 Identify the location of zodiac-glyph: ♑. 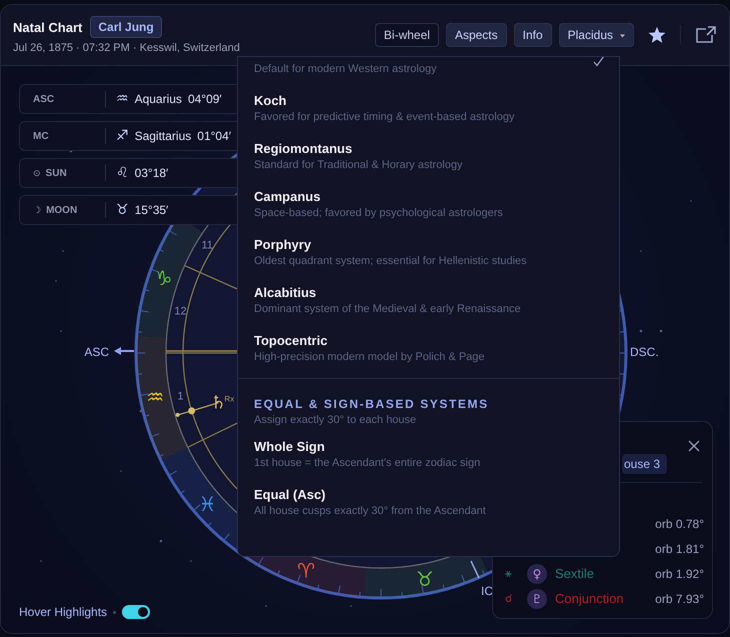
(163, 278).